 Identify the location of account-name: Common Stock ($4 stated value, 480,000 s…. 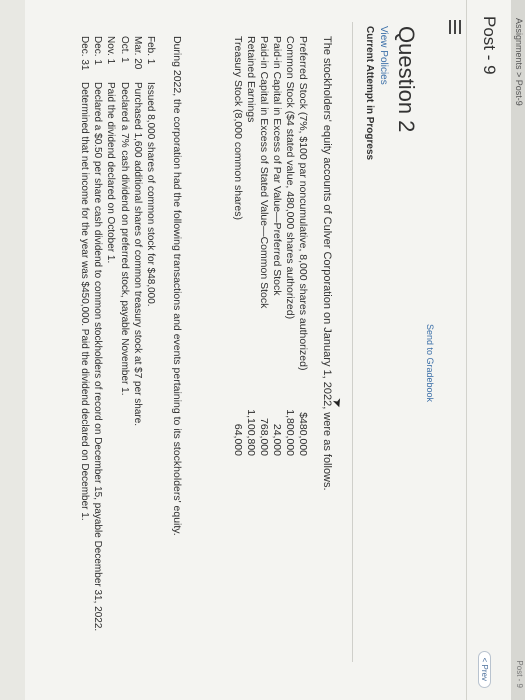
(290, 178).